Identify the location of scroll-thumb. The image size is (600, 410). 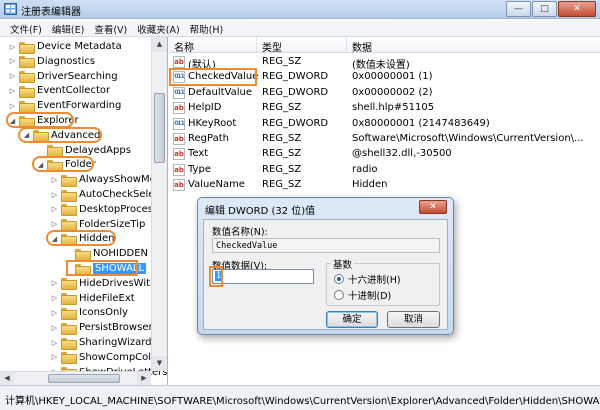
(159, 128).